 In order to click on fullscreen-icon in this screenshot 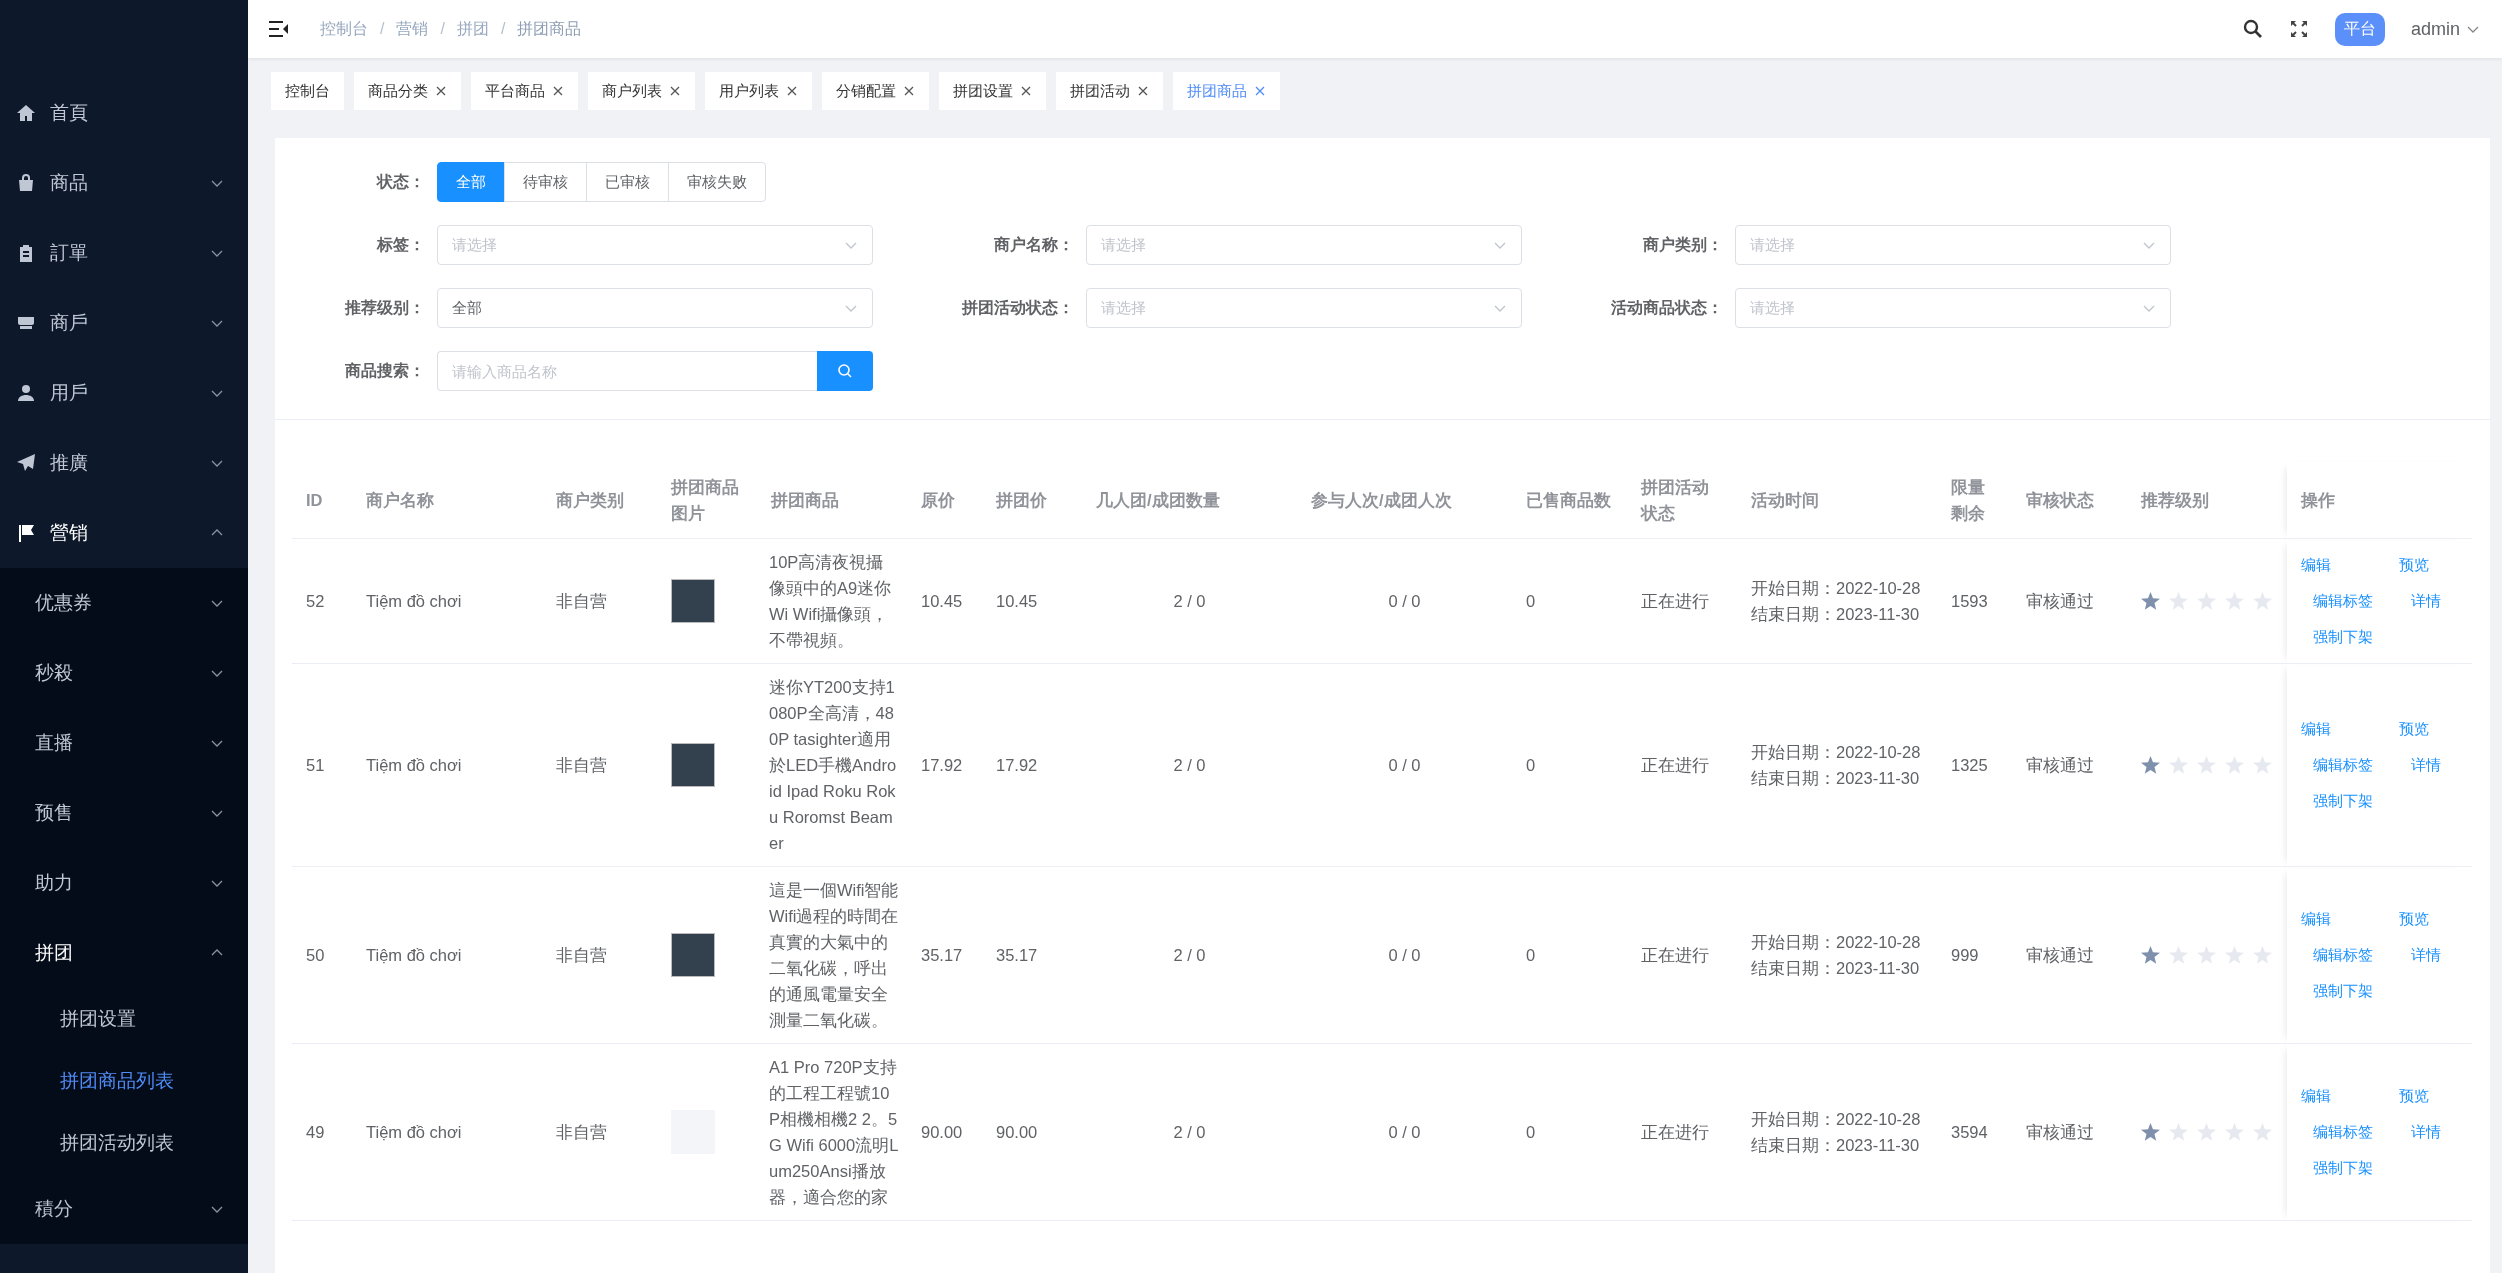, I will do `click(2298, 29)`.